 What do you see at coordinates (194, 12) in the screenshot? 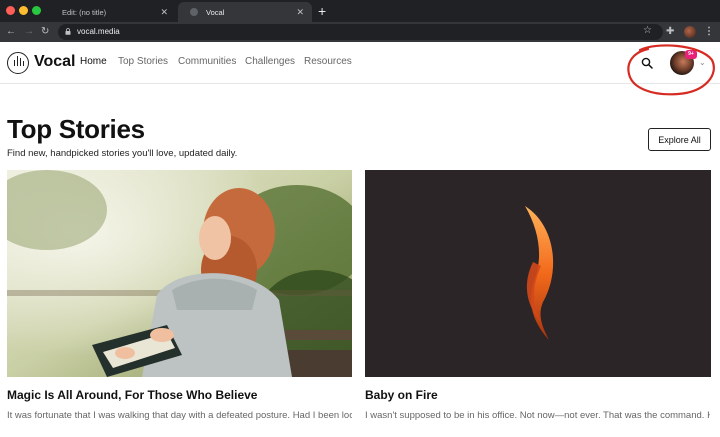
I see `favicon-icon` at bounding box center [194, 12].